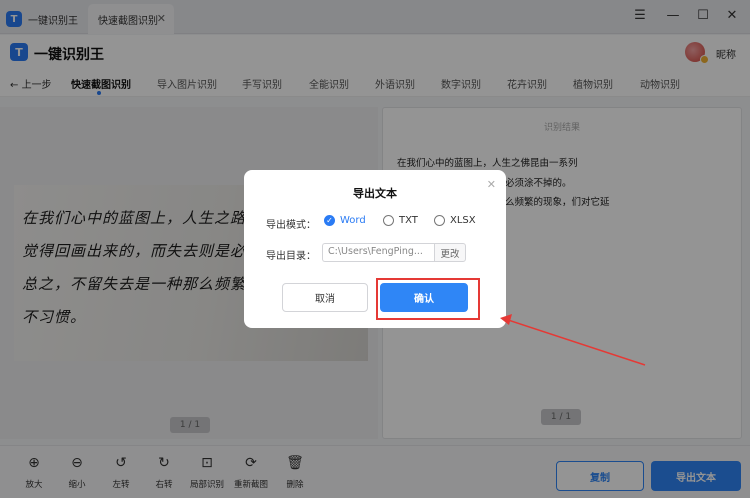  I want to click on change-dir-button: 更改, so click(450, 252).